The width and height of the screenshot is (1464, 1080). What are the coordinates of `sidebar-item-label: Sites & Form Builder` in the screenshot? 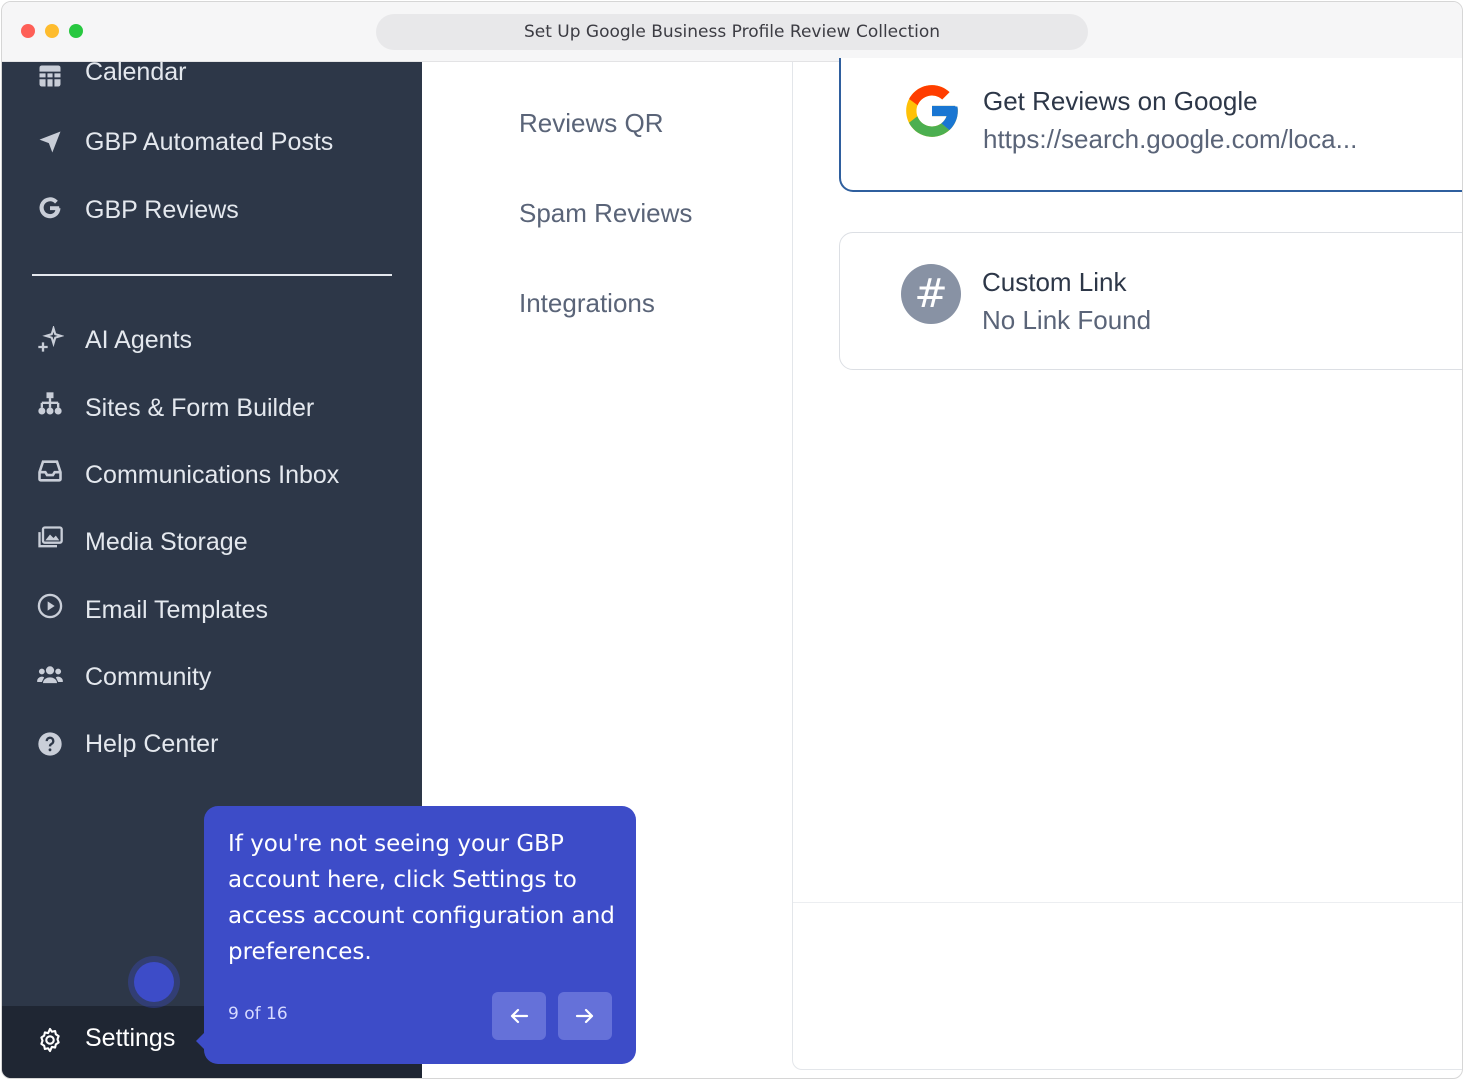 It's located at (200, 408).